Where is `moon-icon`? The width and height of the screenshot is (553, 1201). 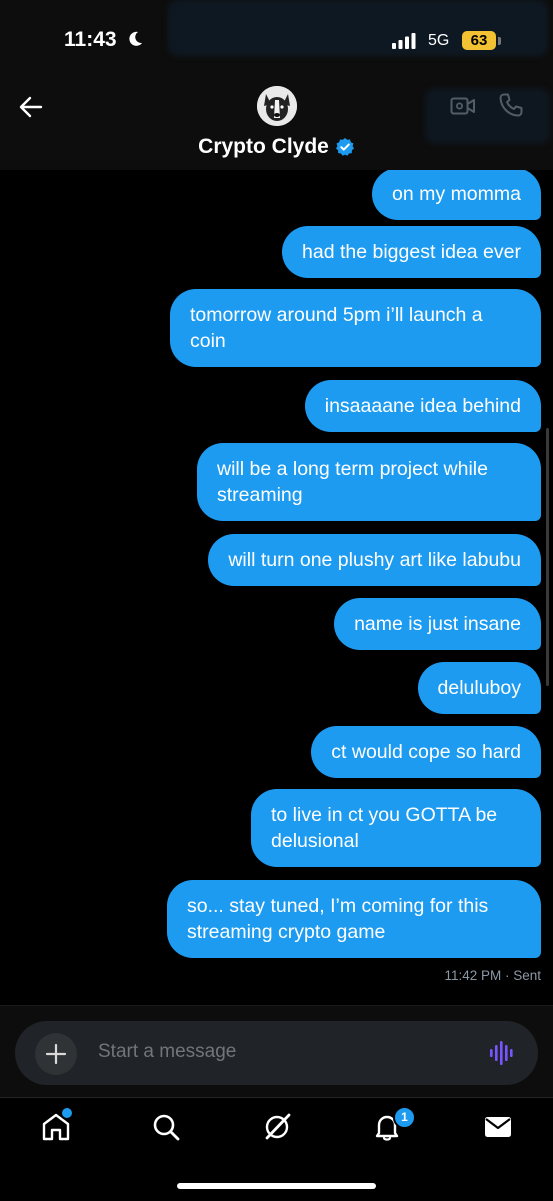
moon-icon is located at coordinates (135, 38).